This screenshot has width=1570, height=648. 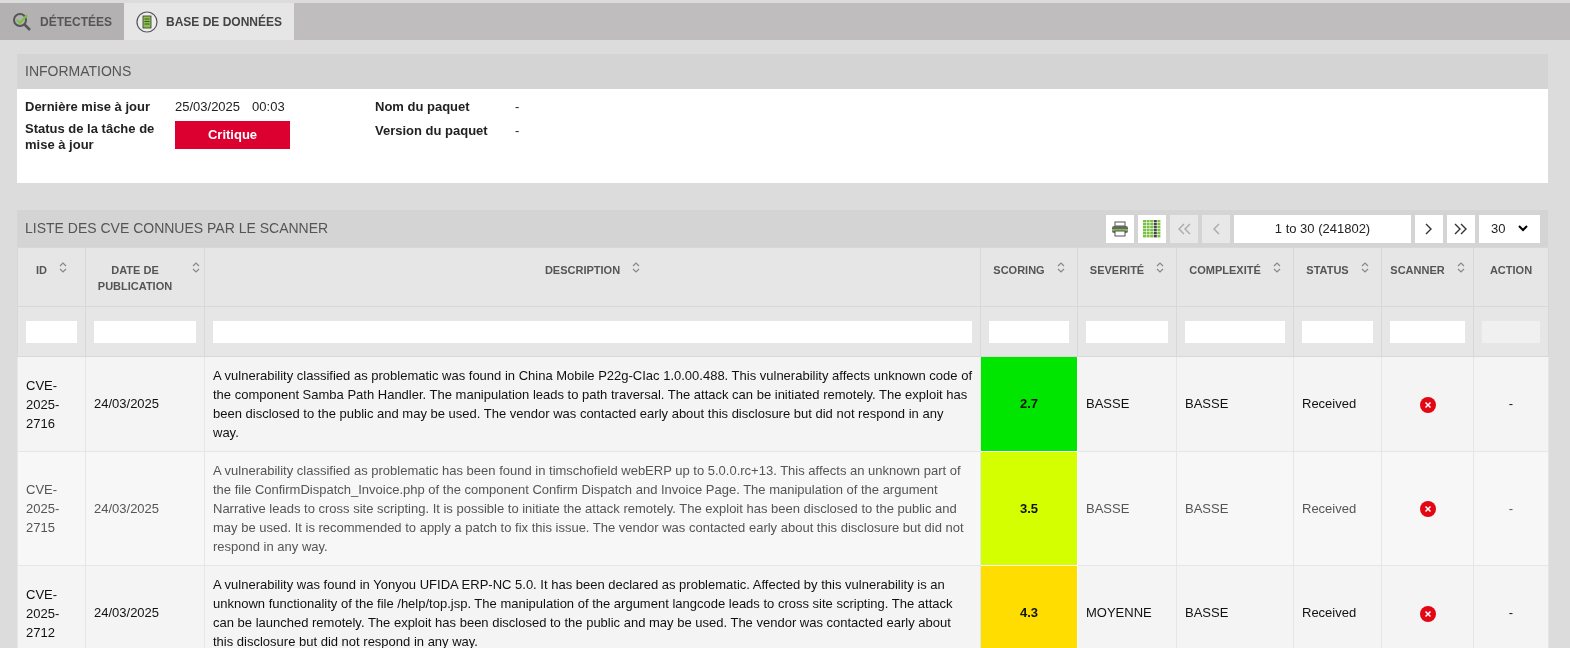 What do you see at coordinates (43, 509) in the screenshot?
I see `cve-id: CVE-2025-2715` at bounding box center [43, 509].